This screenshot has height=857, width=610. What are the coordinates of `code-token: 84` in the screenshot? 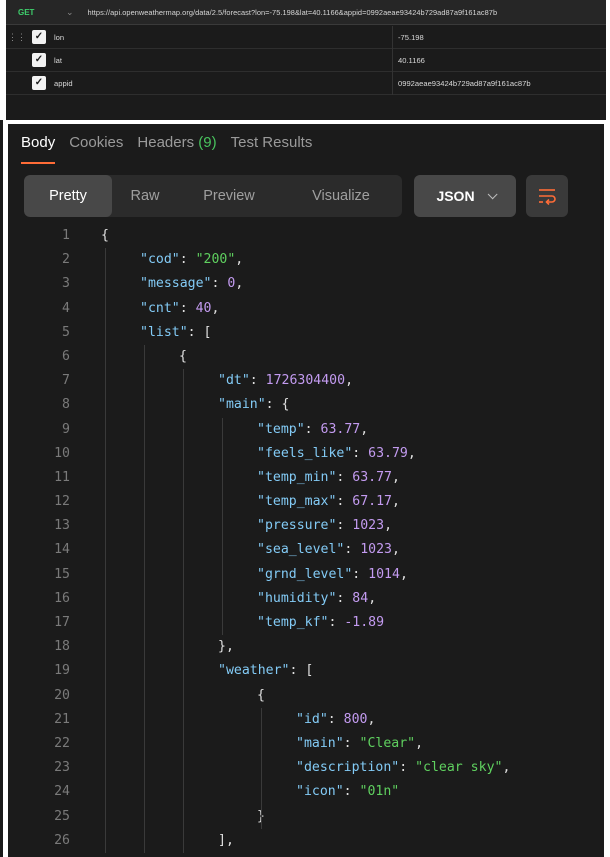 It's located at (360, 598).